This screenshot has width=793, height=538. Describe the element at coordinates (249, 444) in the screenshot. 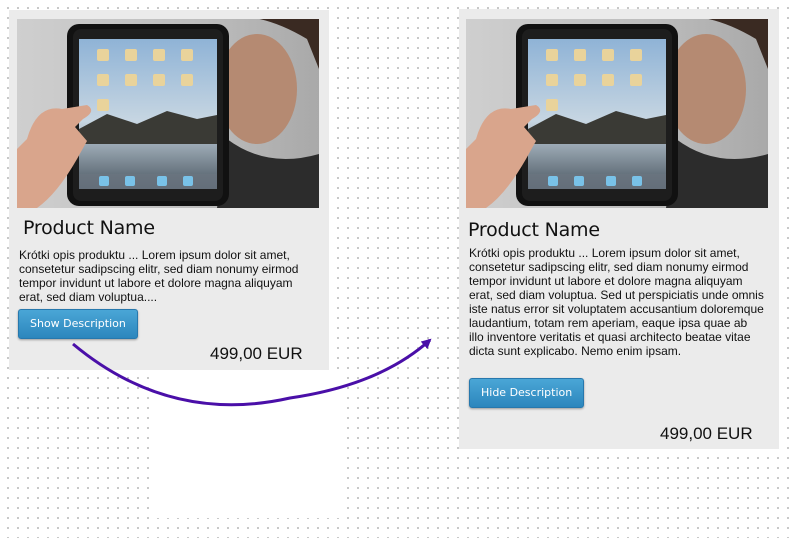

I see `blank-area` at that location.